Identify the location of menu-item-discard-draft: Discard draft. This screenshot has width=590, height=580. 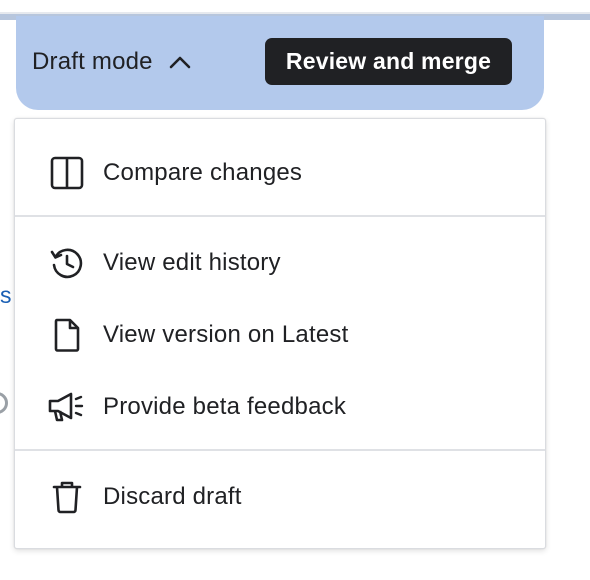
(280, 497).